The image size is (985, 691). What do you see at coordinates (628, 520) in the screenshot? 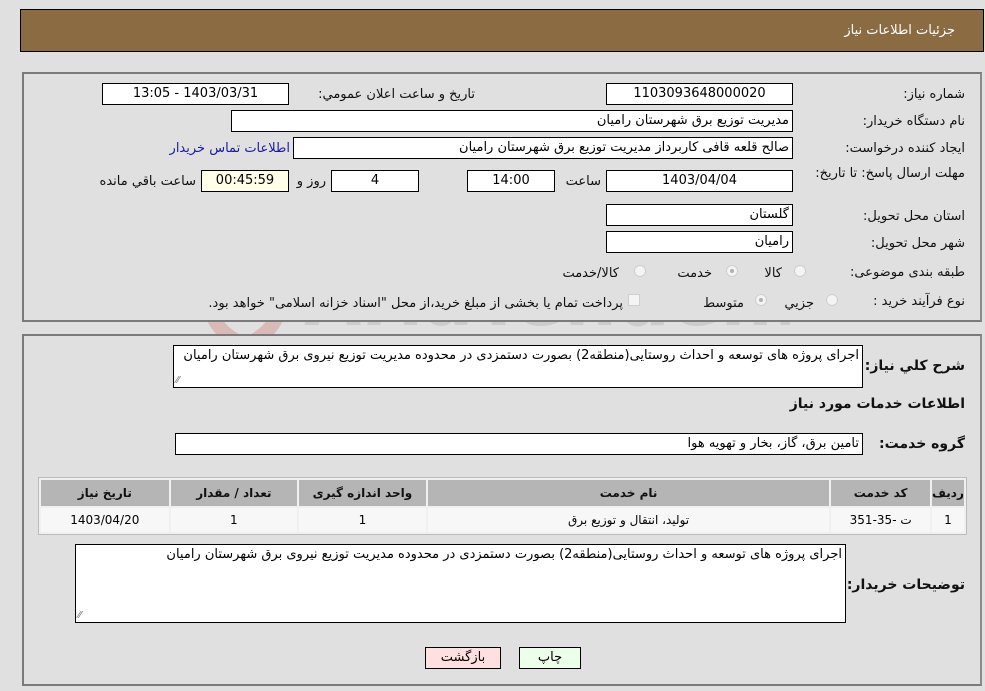
I see `cell-service-name: تولید، انتقال و توزیع برق` at bounding box center [628, 520].